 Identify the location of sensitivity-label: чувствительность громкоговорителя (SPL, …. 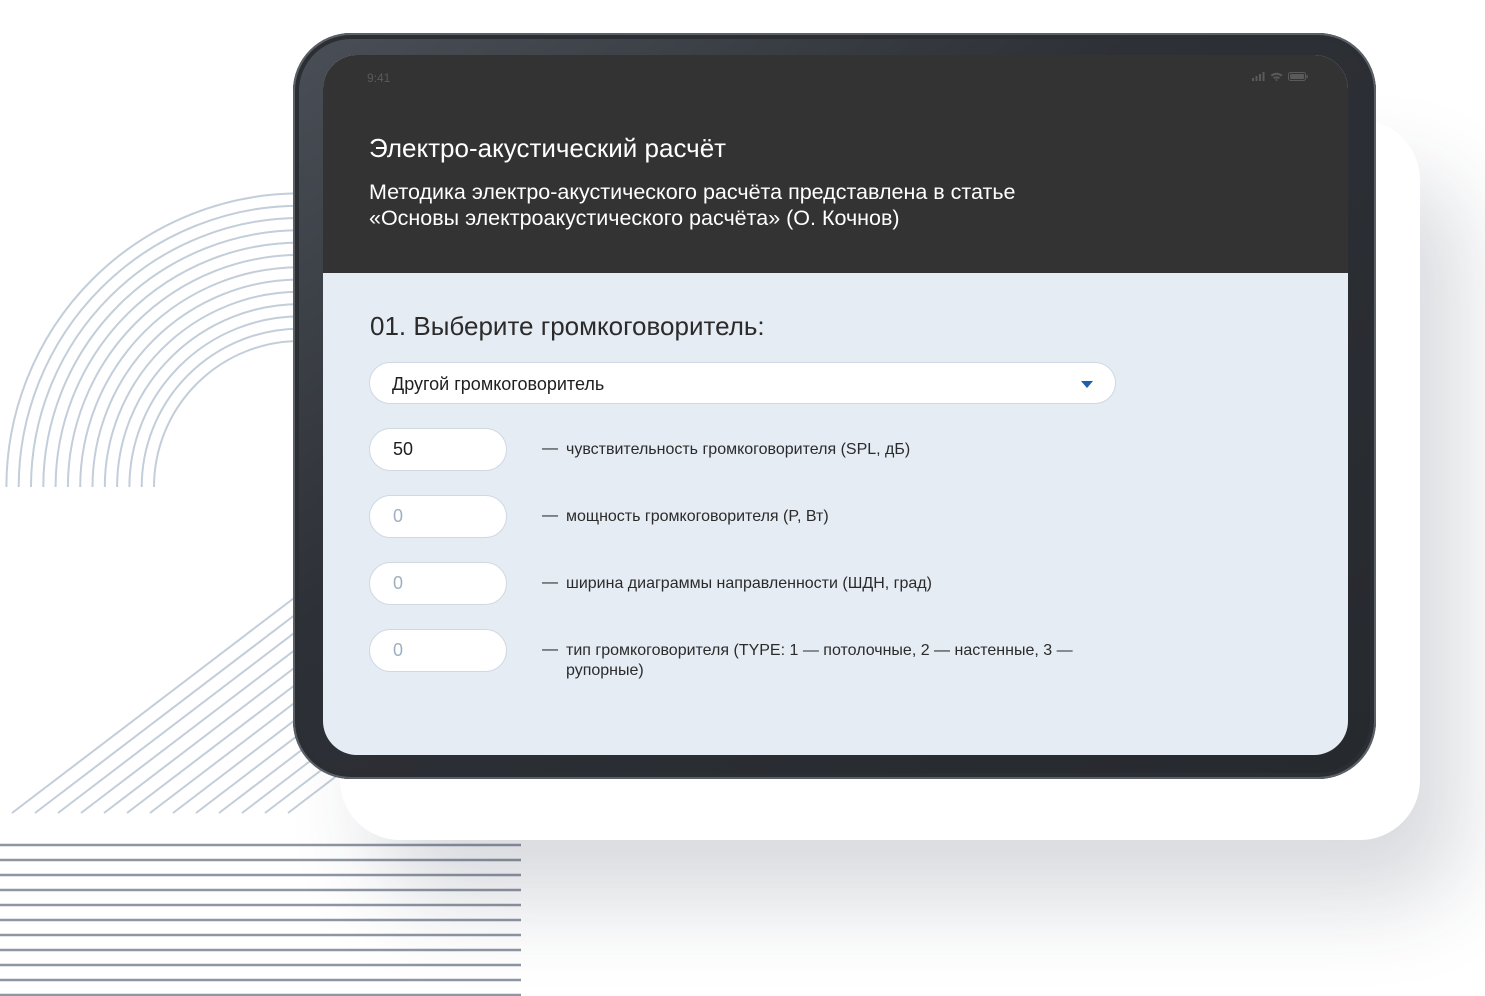
(738, 449).